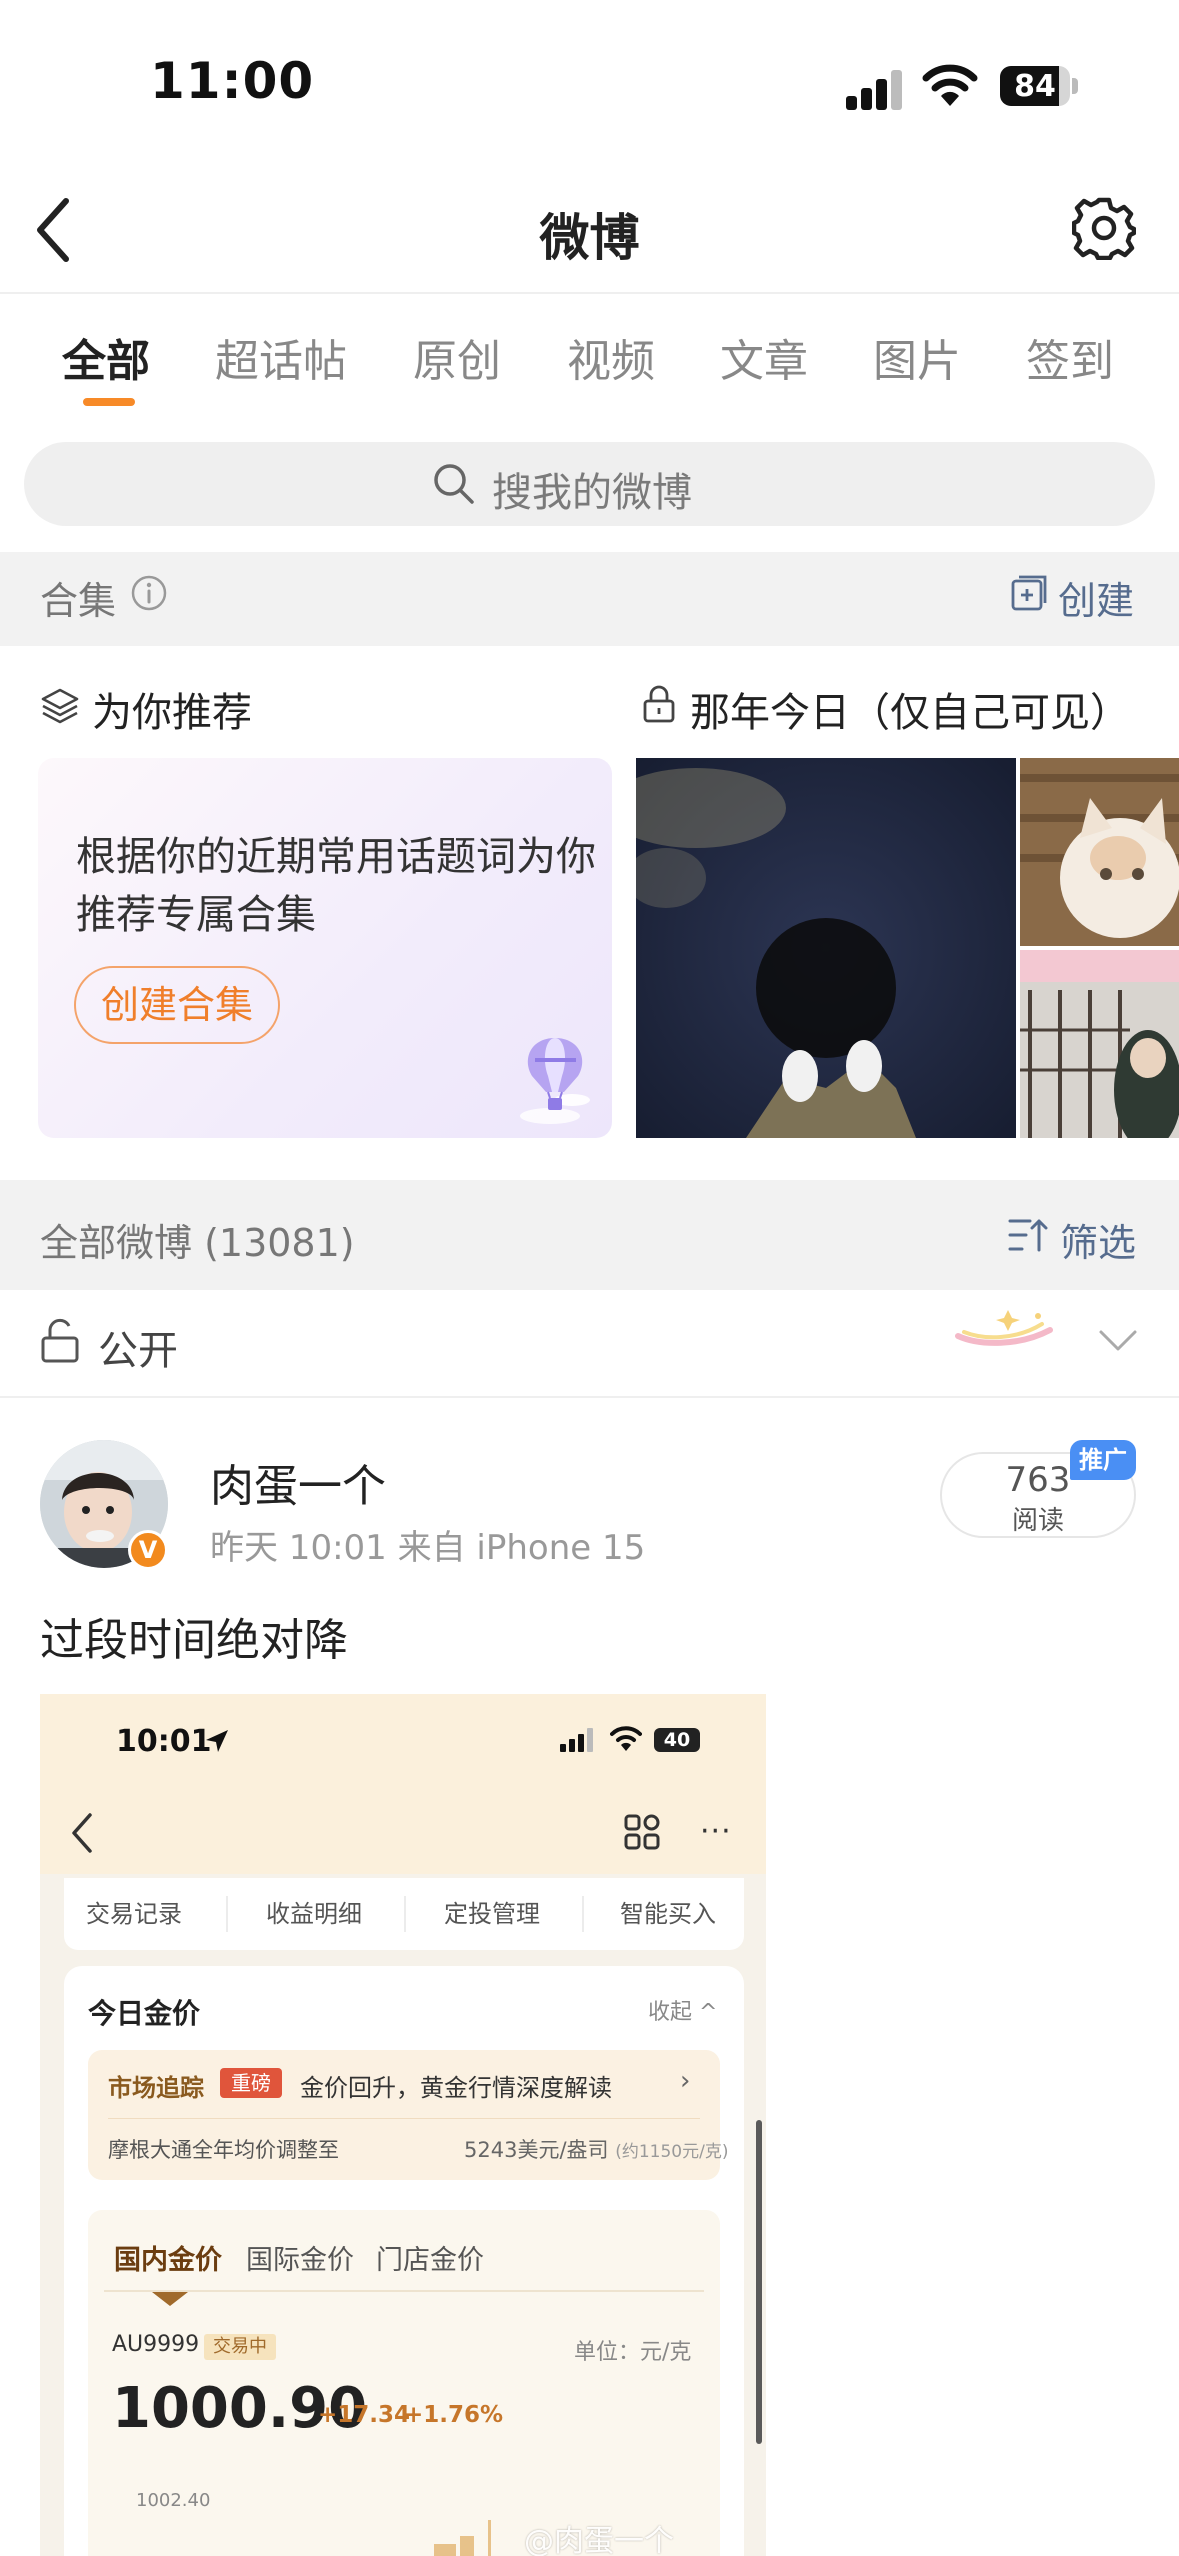  What do you see at coordinates (404, 2118) in the screenshot?
I see `embedded-news-divider` at bounding box center [404, 2118].